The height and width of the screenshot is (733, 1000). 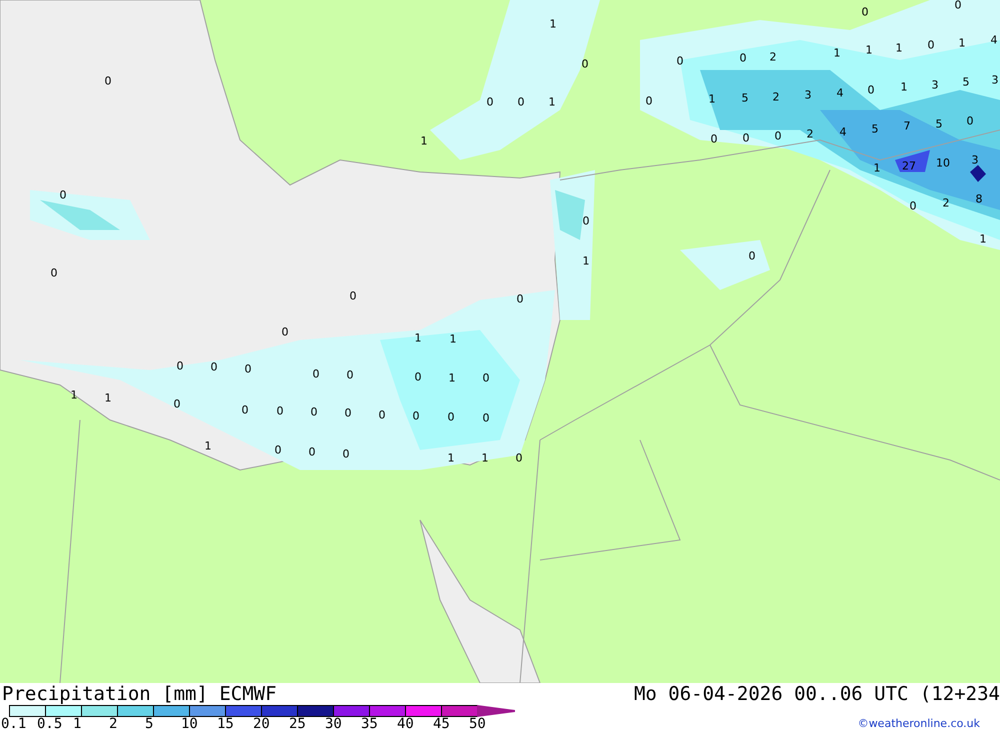 What do you see at coordinates (50, 724) in the screenshot?
I see `legend-label: 0.5` at bounding box center [50, 724].